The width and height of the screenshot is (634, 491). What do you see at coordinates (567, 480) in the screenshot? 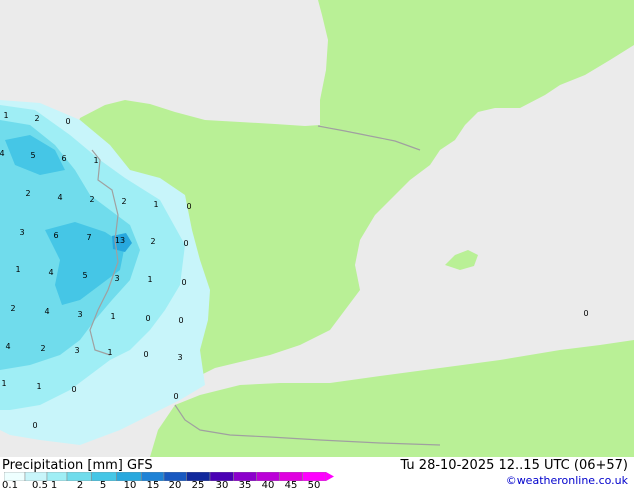
I see `credit-link: ©weatheronline.co.uk` at bounding box center [567, 480].